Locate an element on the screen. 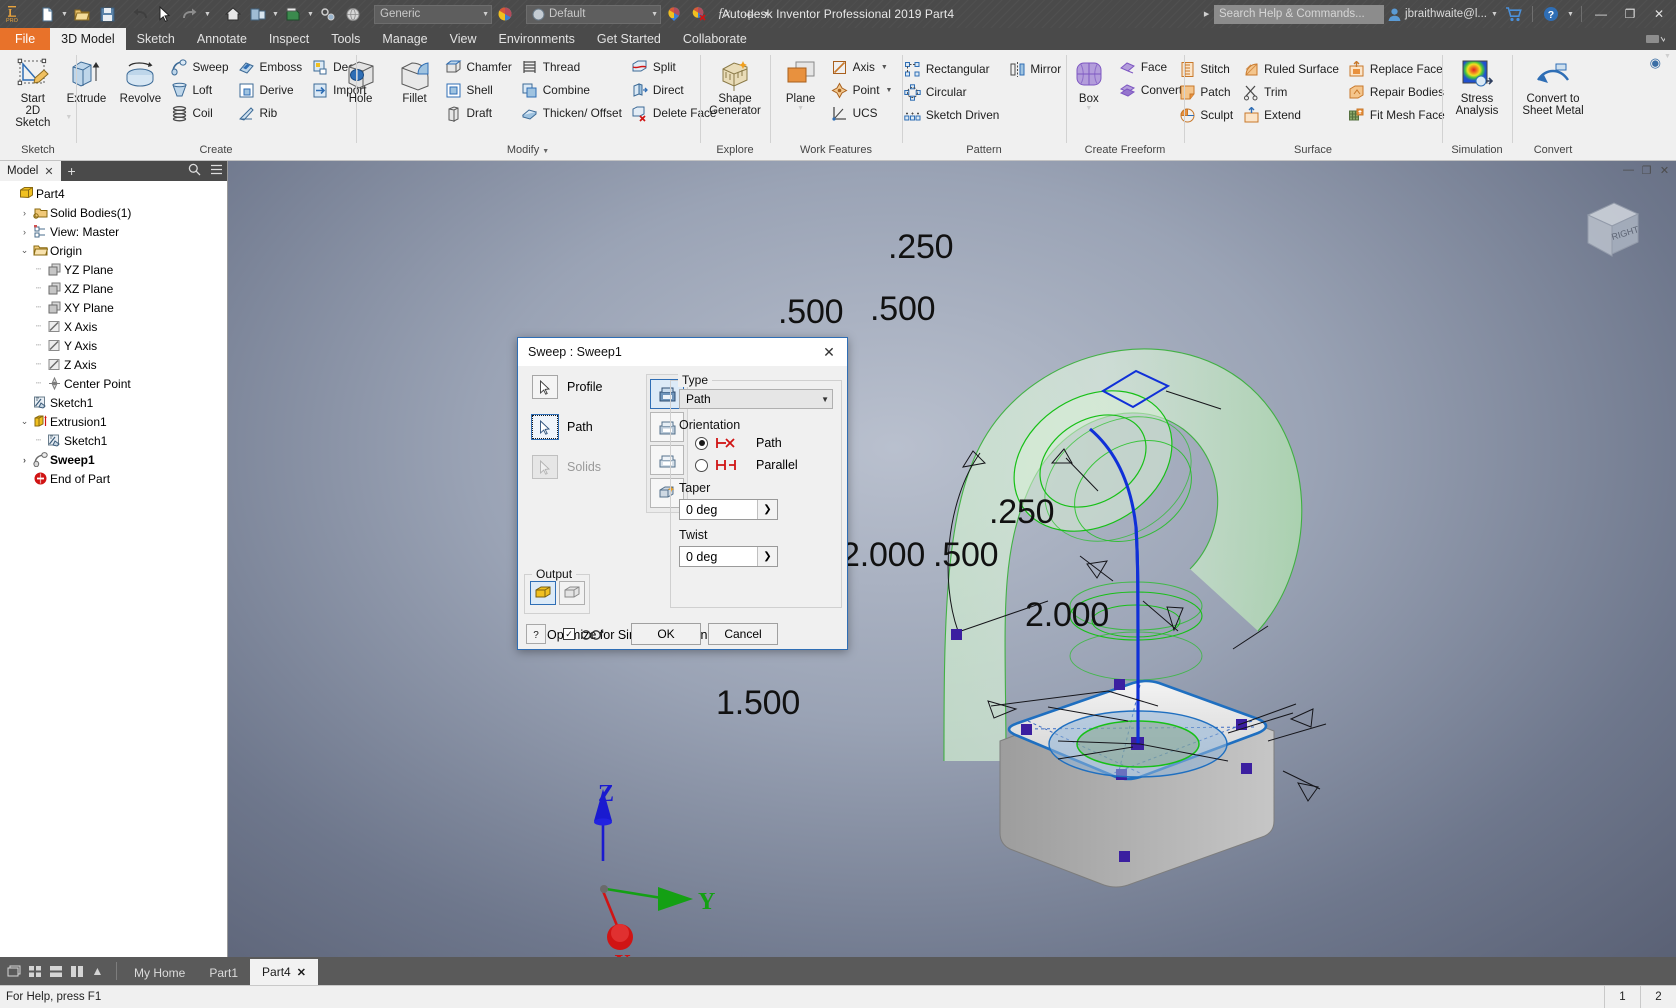 The height and width of the screenshot is (1008, 1676). doc-tab-part4: Part4 ✕ is located at coordinates (284, 972).